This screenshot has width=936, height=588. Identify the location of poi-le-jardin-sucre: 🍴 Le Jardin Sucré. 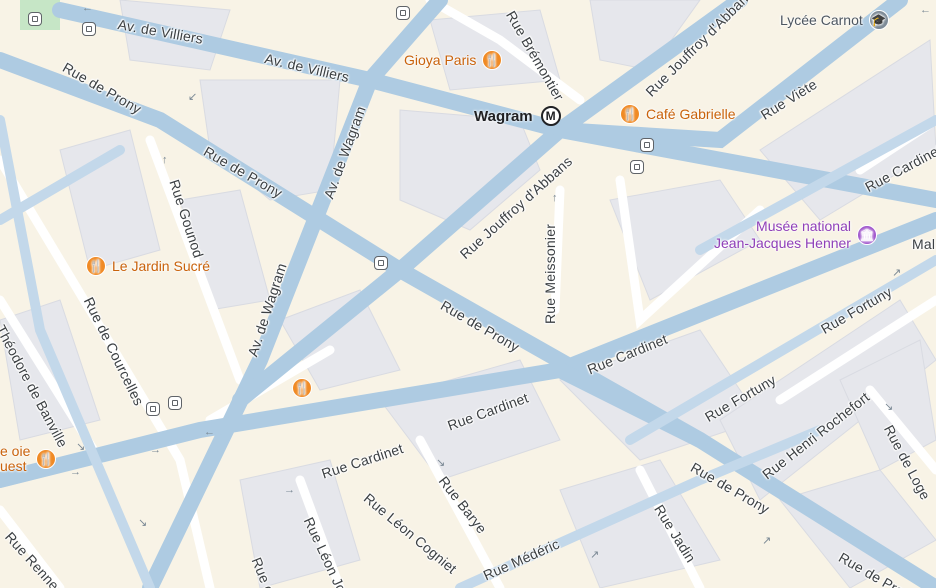
(148, 266).